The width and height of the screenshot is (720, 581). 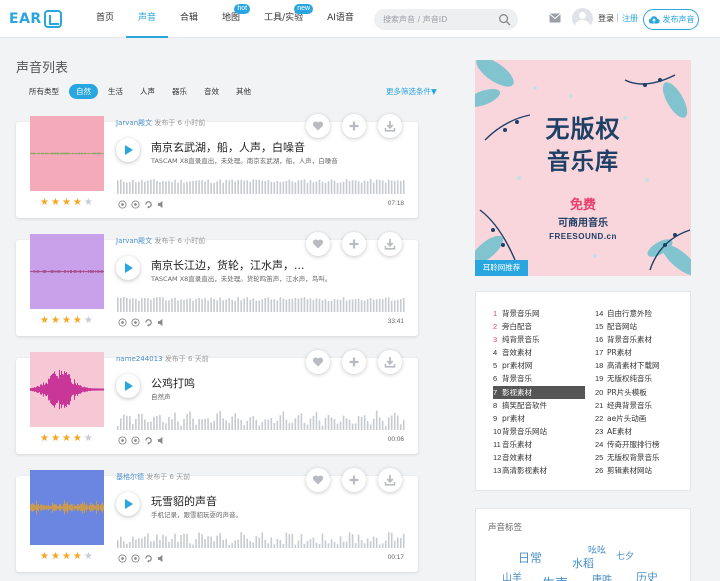 I want to click on mail-icon, so click(x=555, y=18).